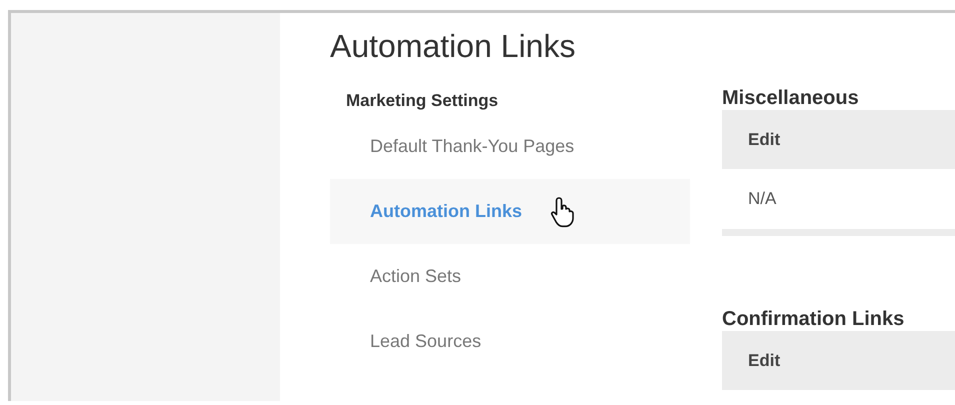 Image resolution: width=955 pixels, height=405 pixels. I want to click on nav-item: Action Sets, so click(510, 276).